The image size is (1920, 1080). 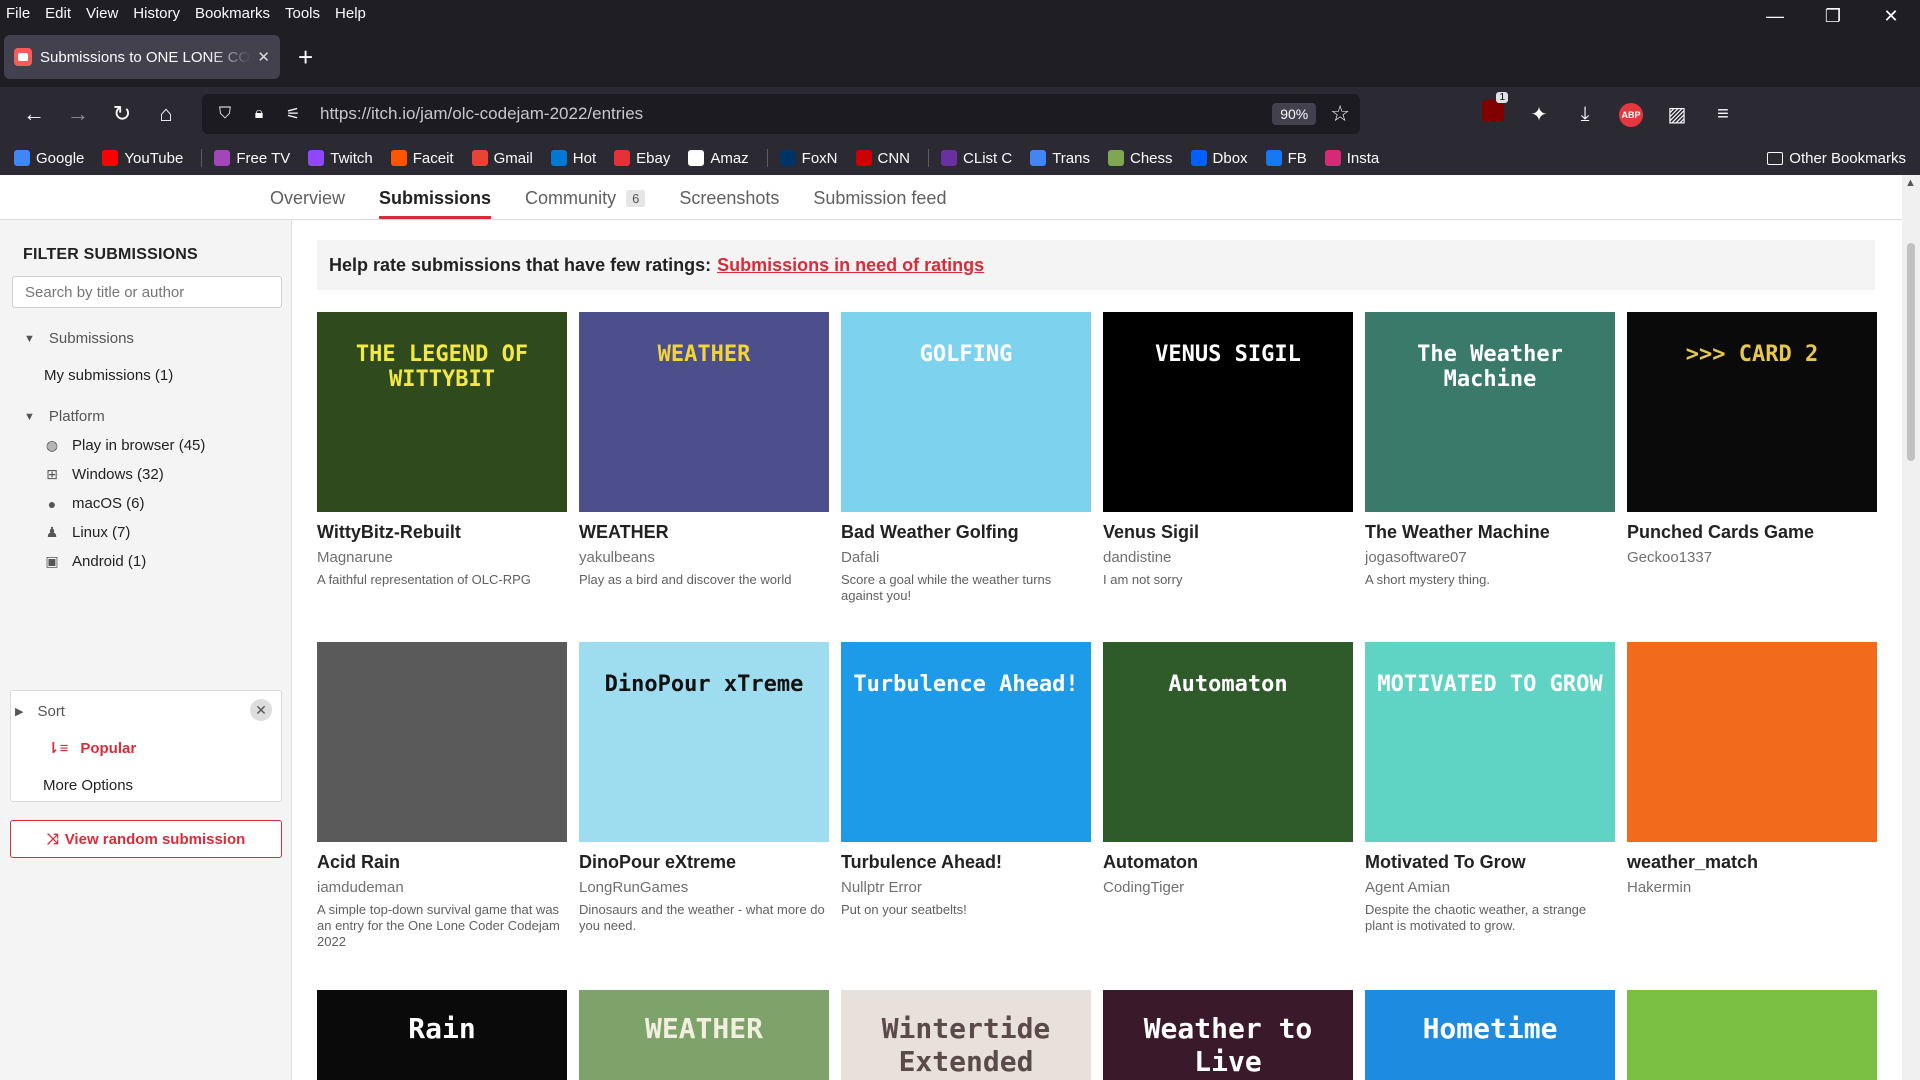 I want to click on tab-submission-feed: Submission feed, so click(x=879, y=203).